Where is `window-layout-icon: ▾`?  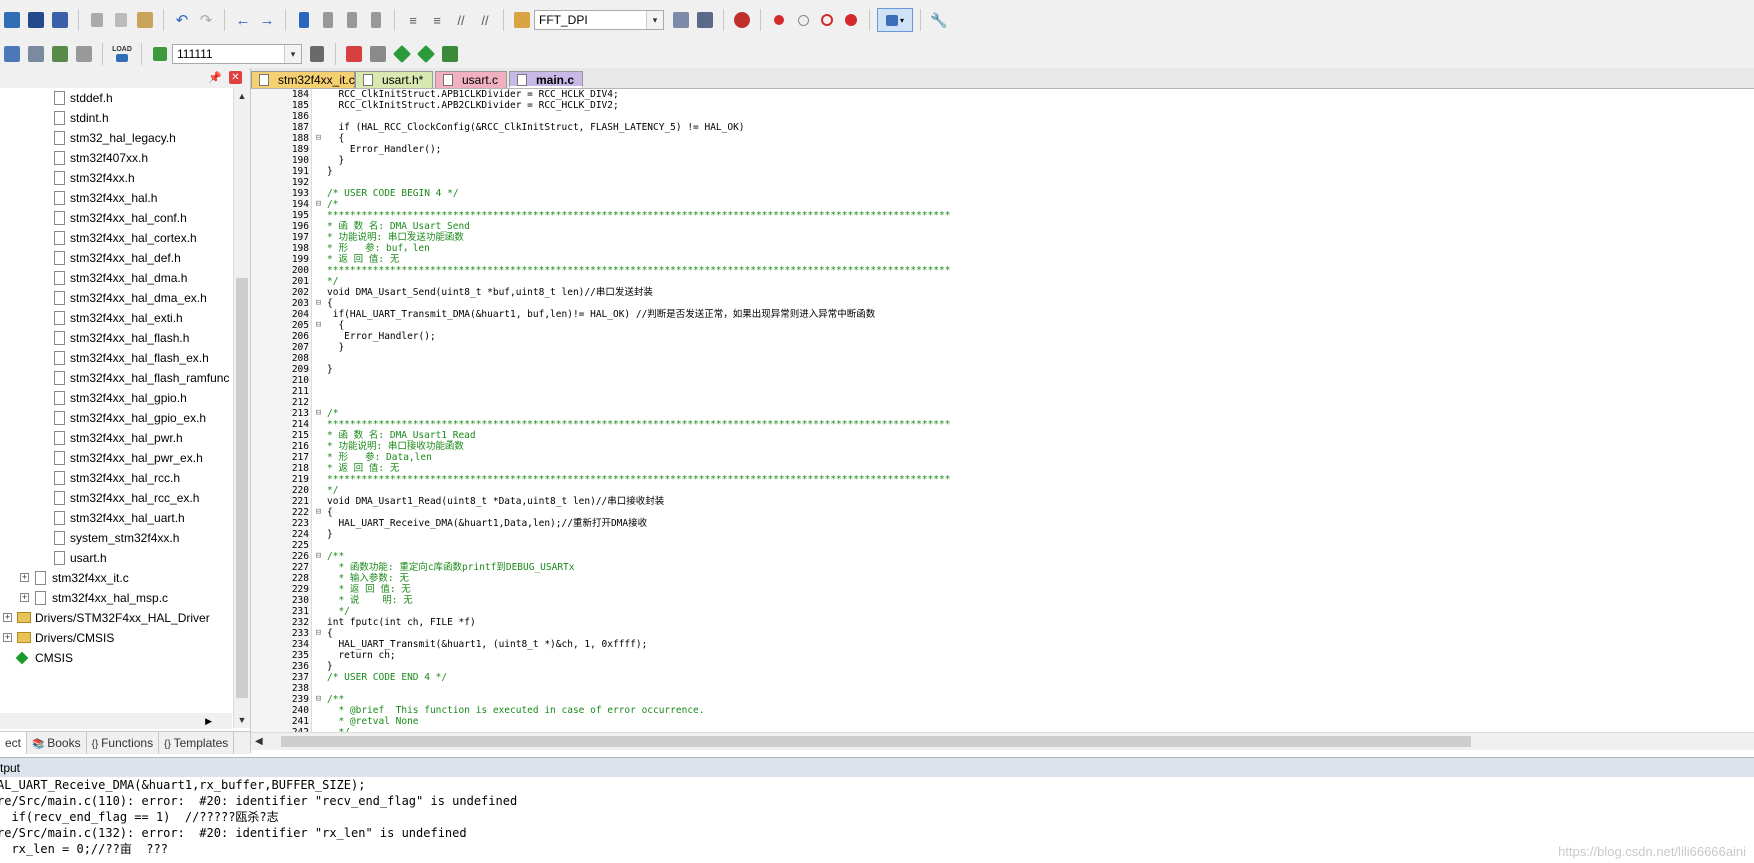
window-layout-icon: ▾ is located at coordinates (895, 20).